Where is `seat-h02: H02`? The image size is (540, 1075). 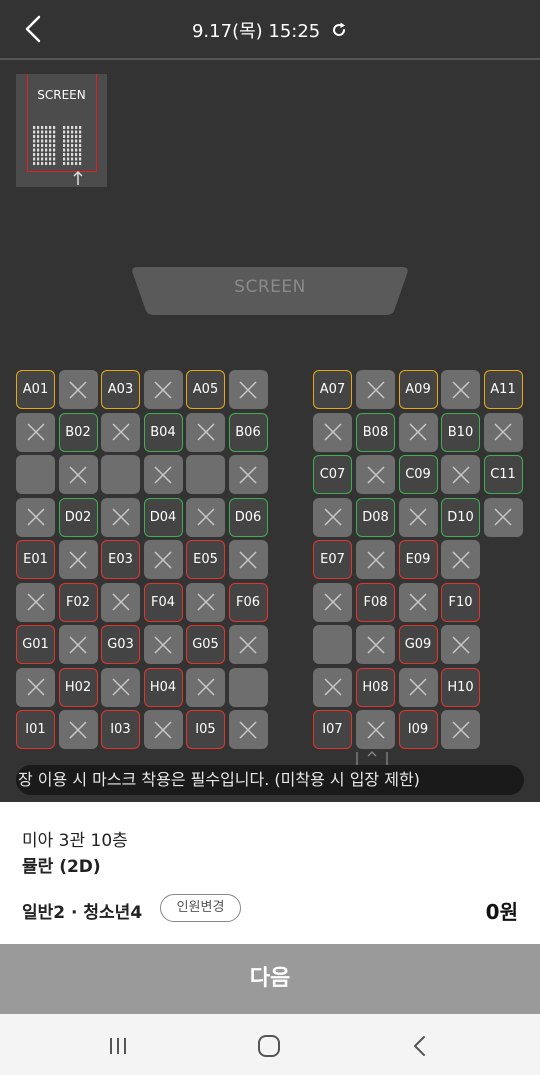
seat-h02: H02 is located at coordinates (78, 687).